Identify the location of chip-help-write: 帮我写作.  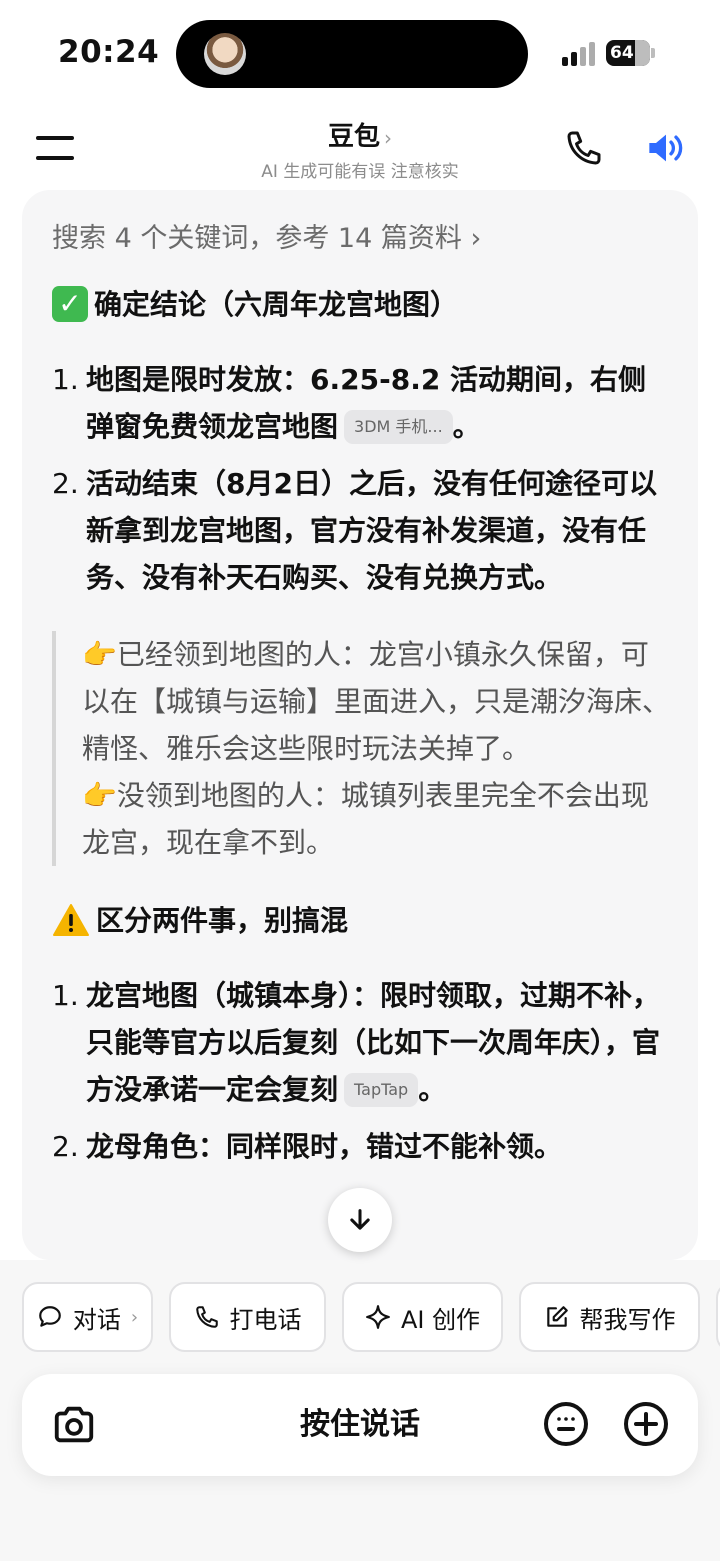
(609, 1317).